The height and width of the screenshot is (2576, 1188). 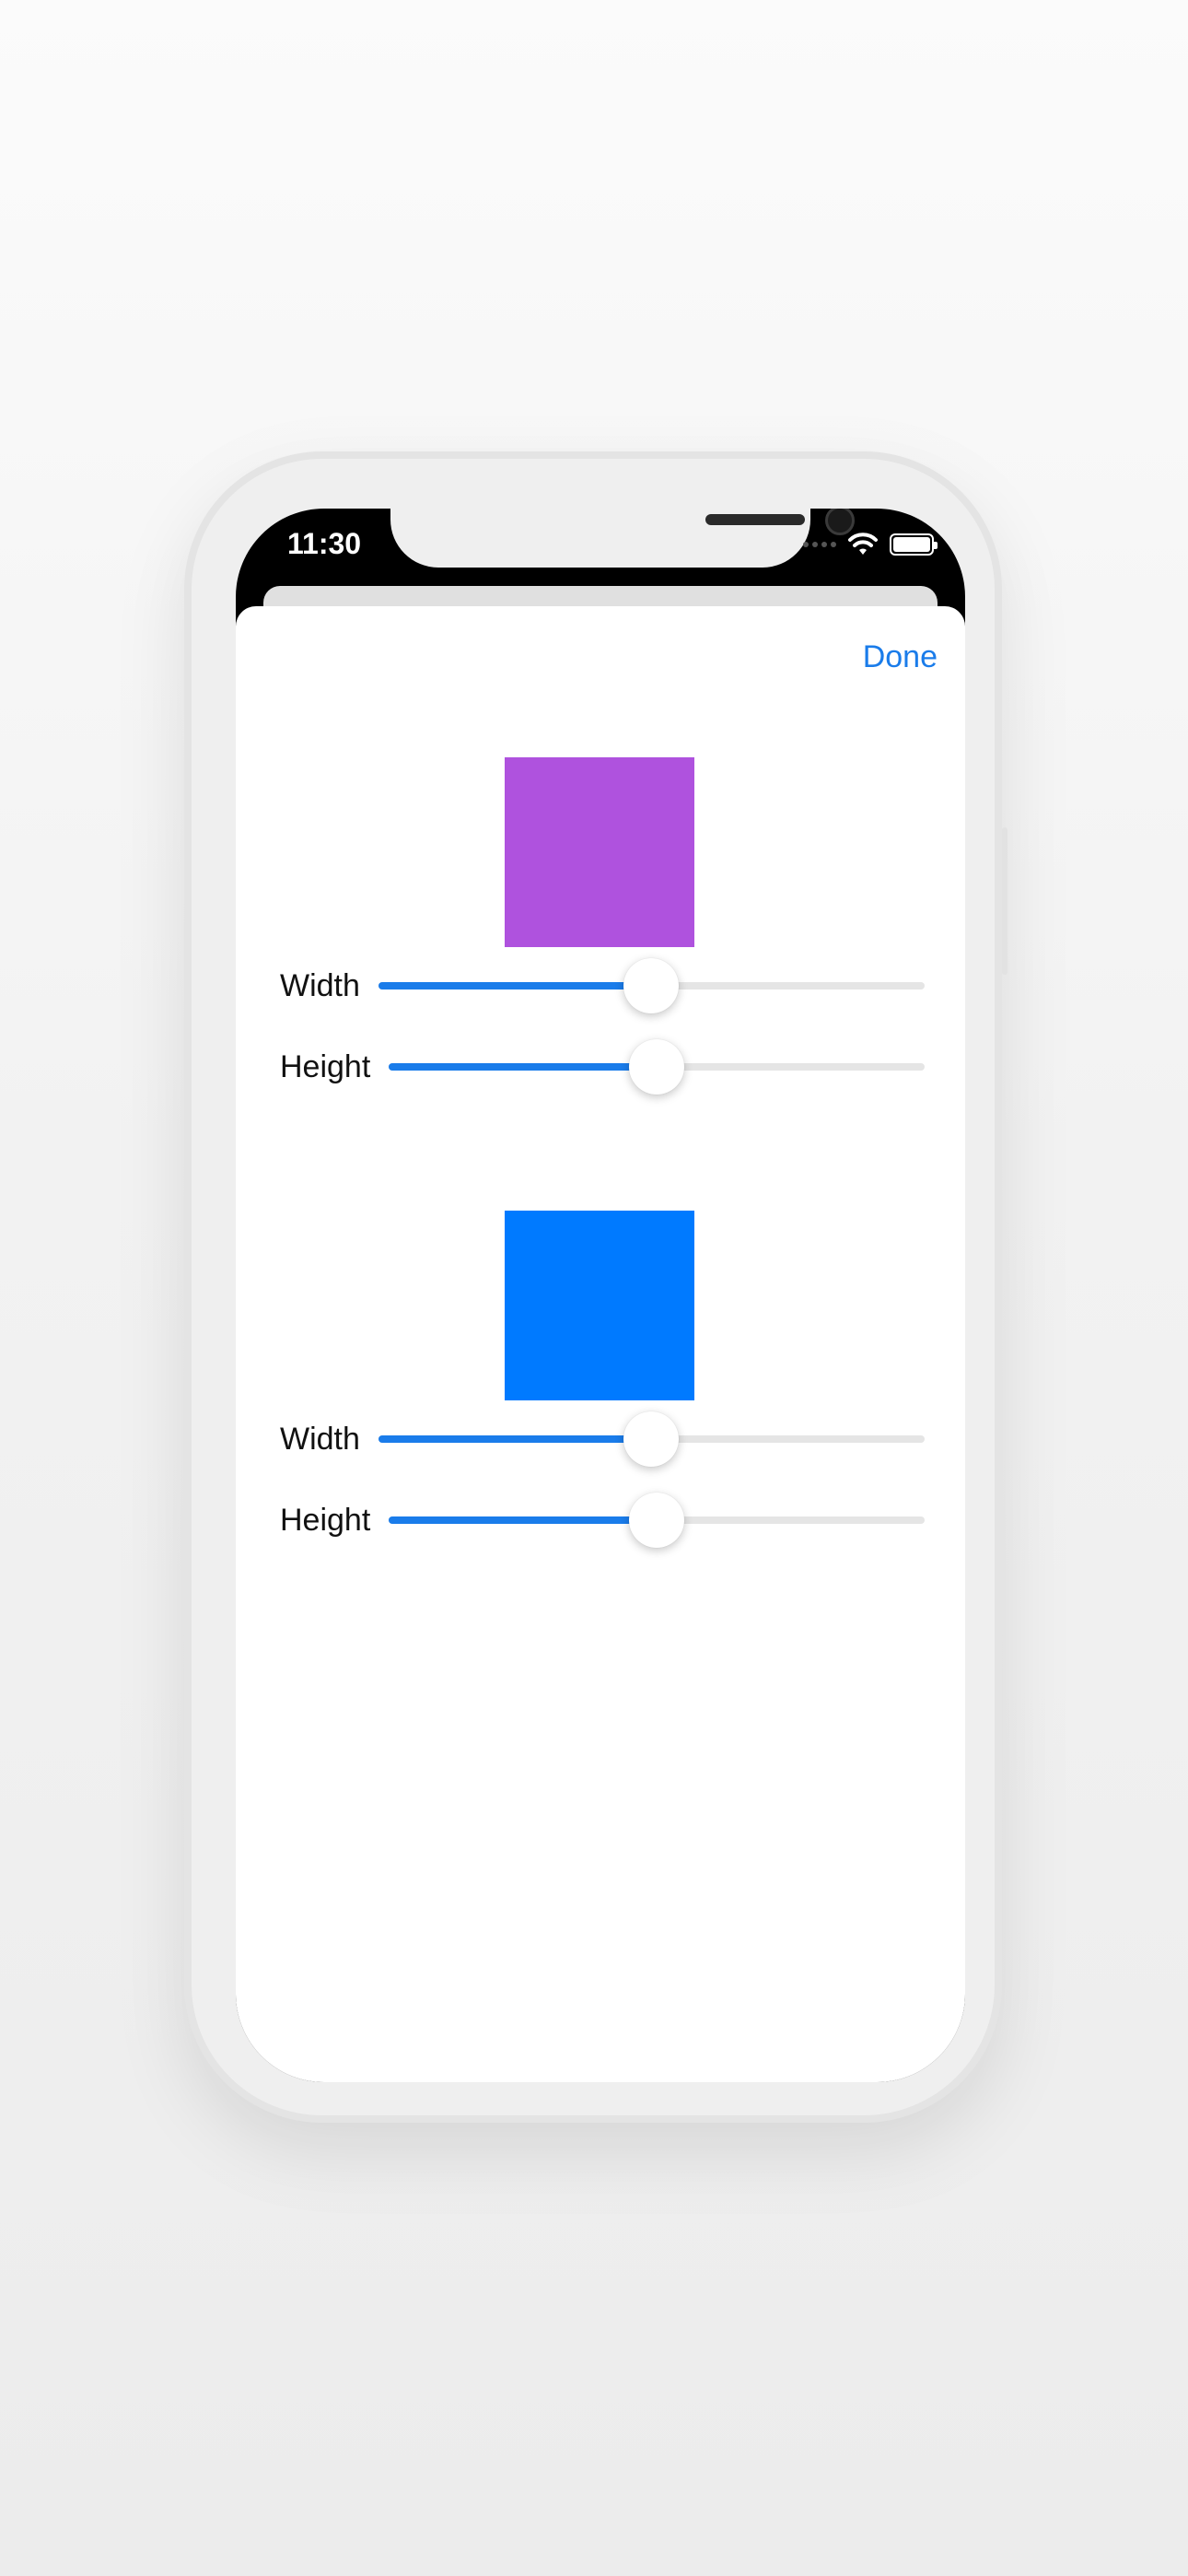 I want to click on speaker-grille, so click(x=755, y=519).